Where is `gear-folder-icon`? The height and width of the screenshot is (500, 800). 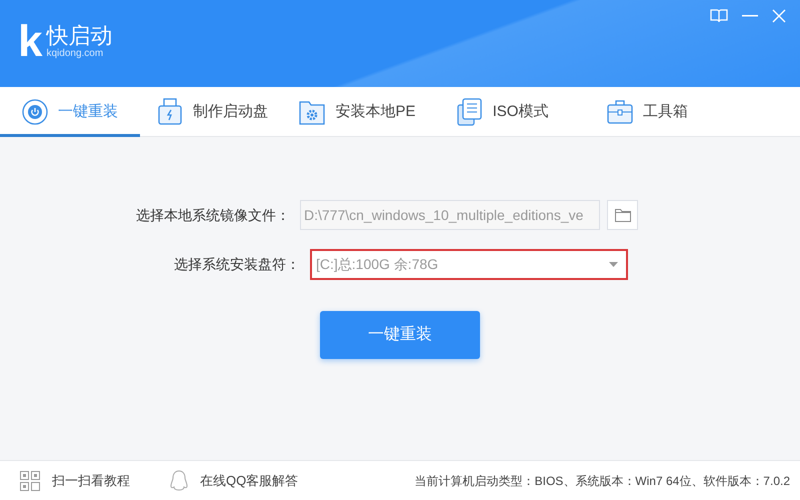 gear-folder-icon is located at coordinates (312, 112).